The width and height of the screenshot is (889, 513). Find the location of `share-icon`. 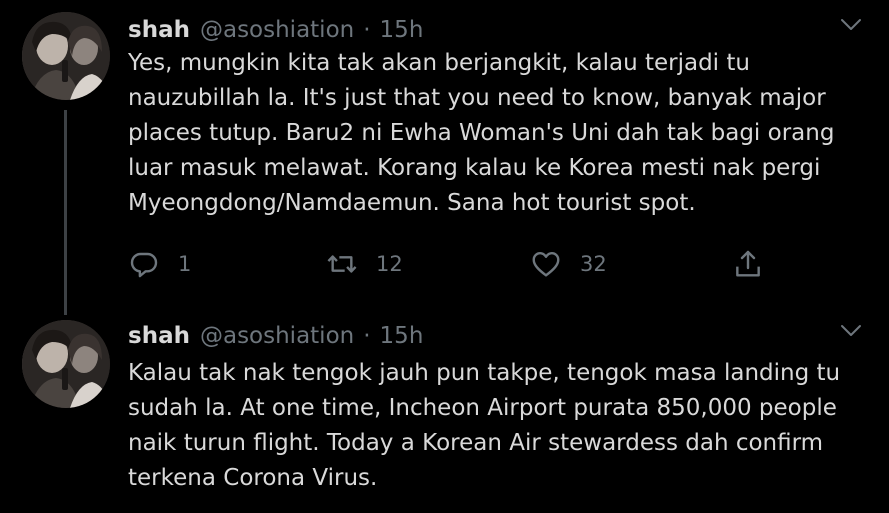

share-icon is located at coordinates (748, 263).